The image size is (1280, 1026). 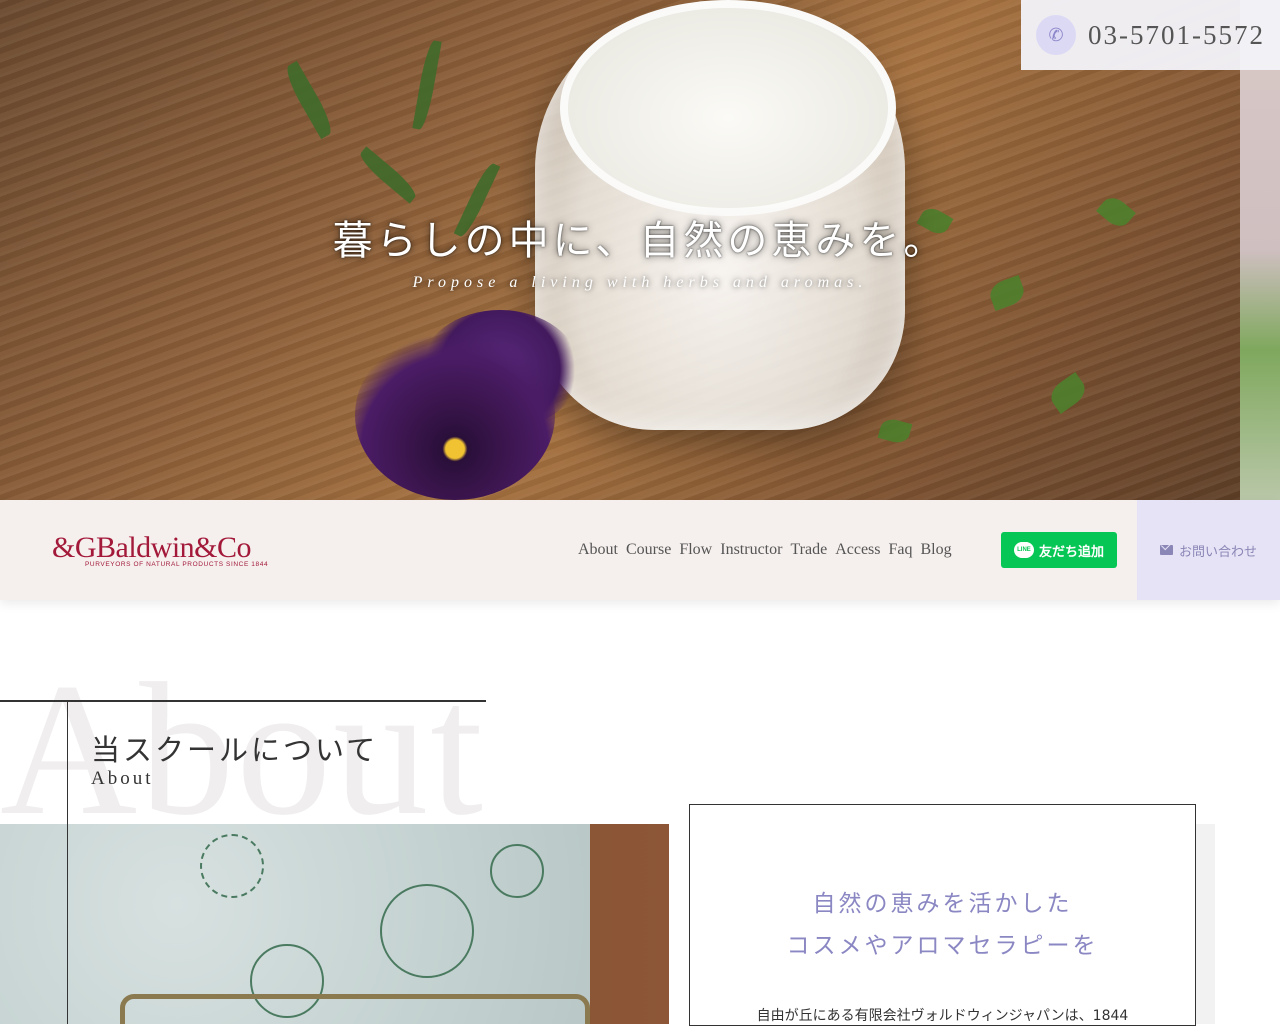 I want to click on contact-button-label: お問い合わせ, so click(x=1217, y=552).